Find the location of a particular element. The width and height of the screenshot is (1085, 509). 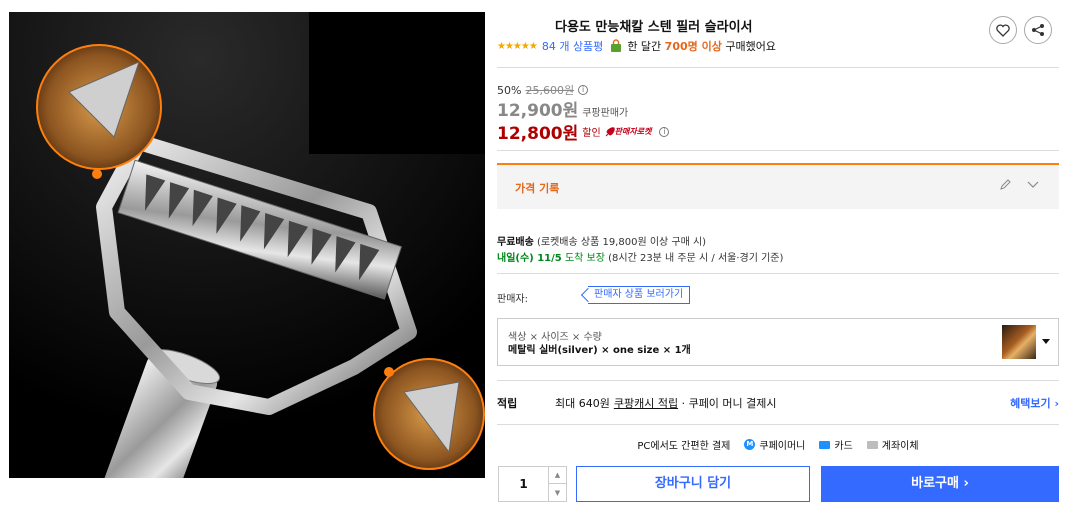

cashback-link: 쿠팡캐시 적립 is located at coordinates (646, 403).